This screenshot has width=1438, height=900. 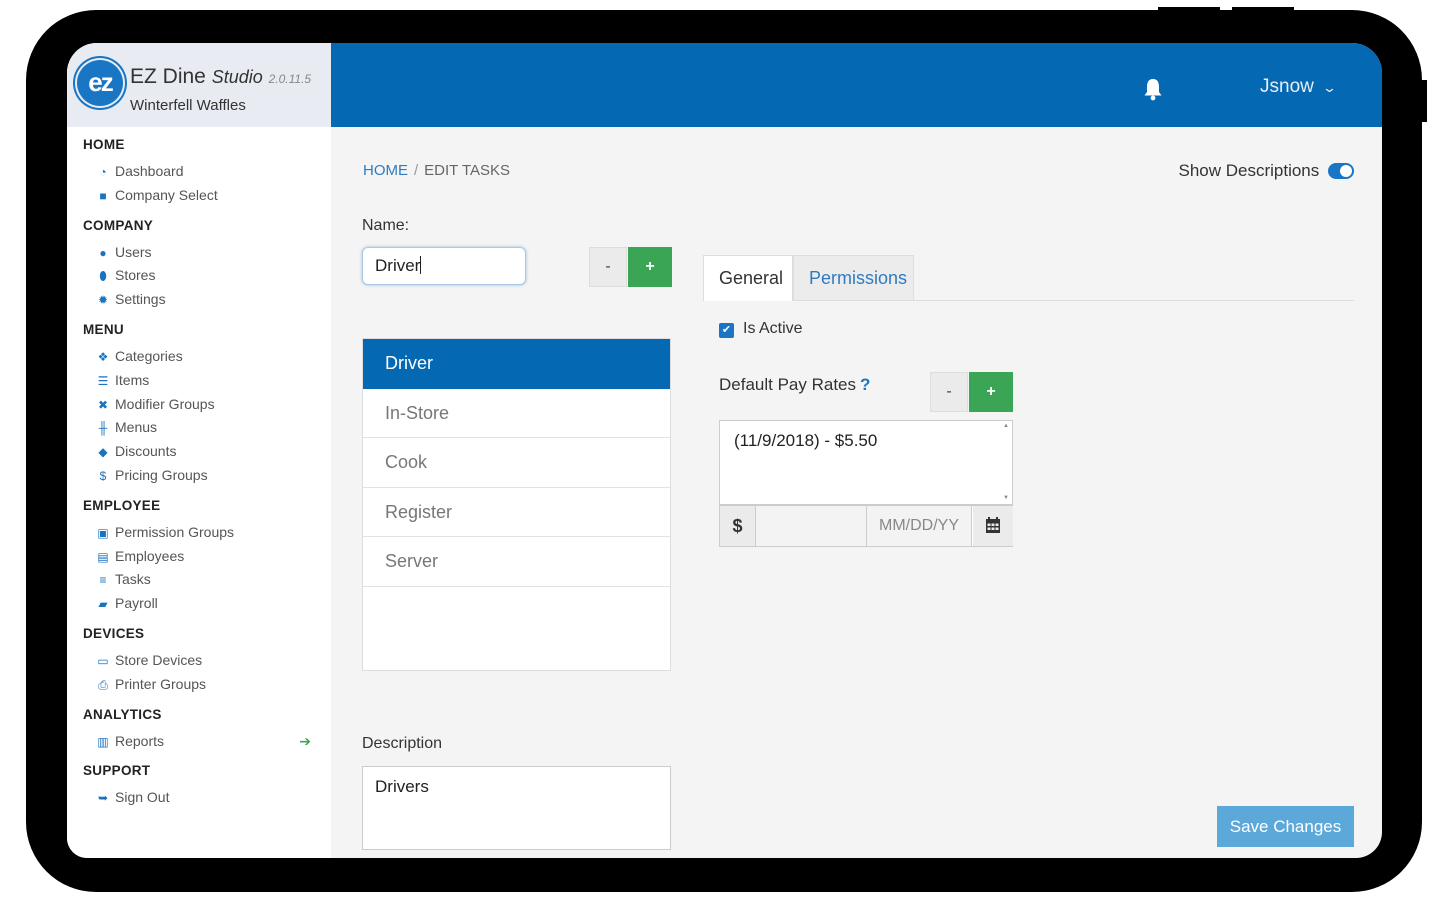 I want to click on cubes-icon: ❖, so click(x=103, y=356).